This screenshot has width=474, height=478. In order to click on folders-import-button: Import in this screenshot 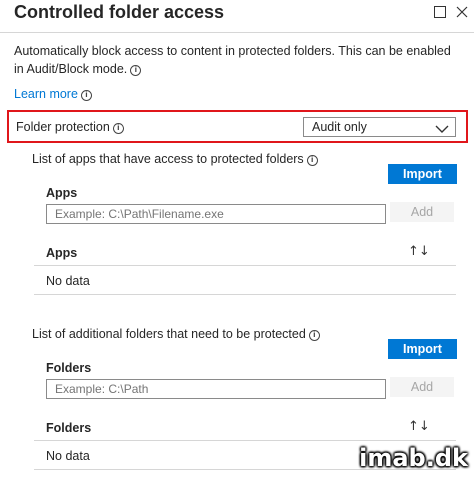, I will do `click(422, 349)`.